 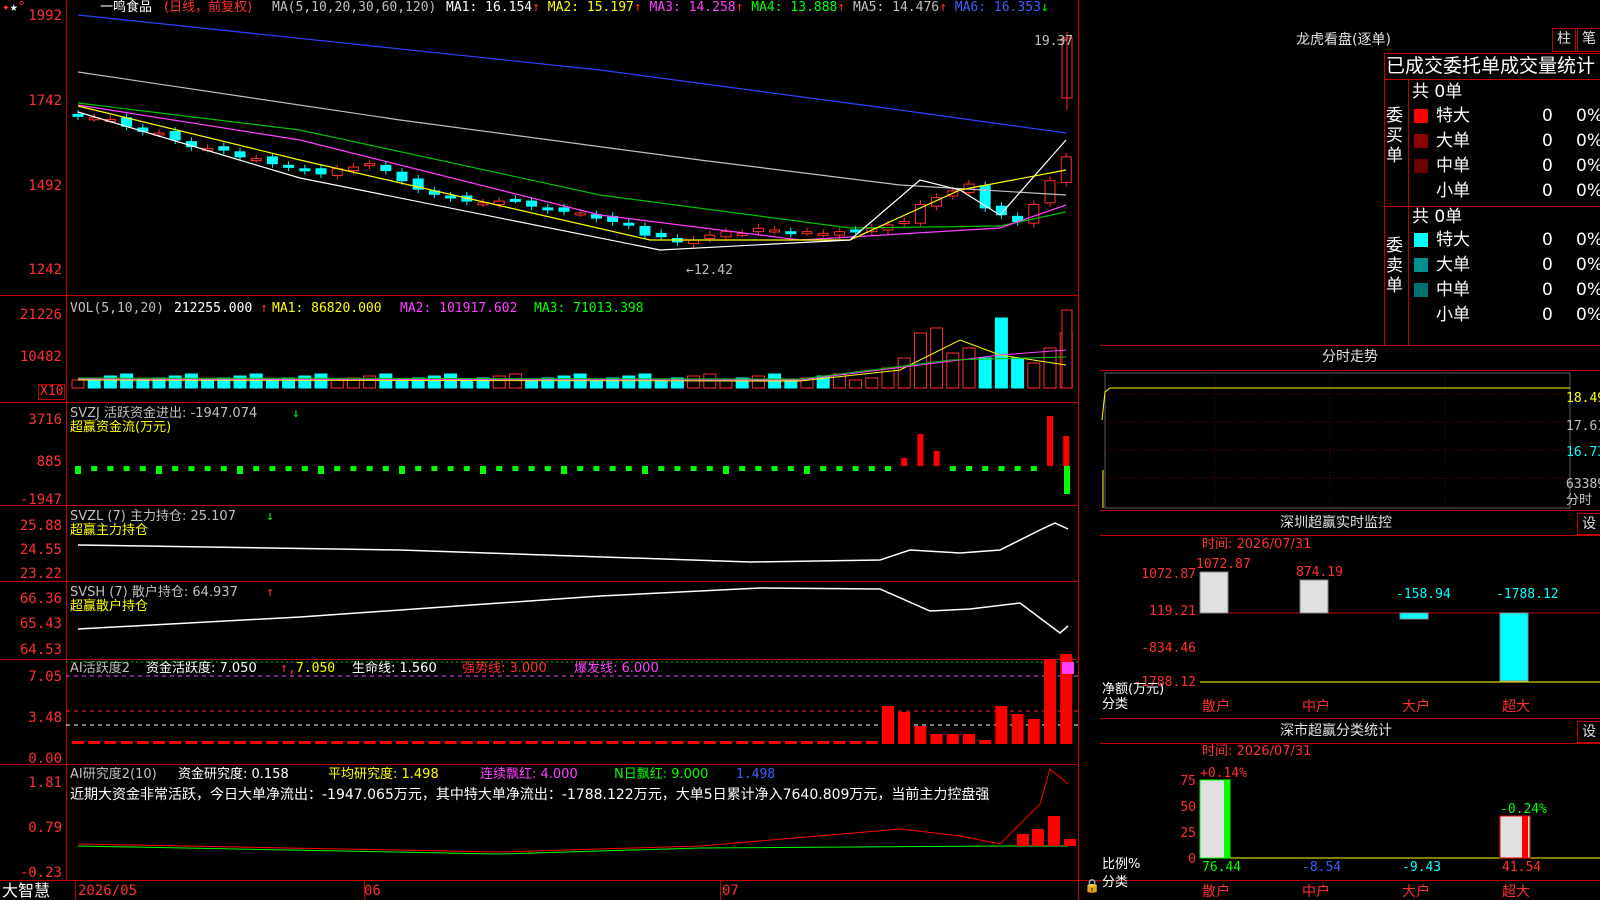 What do you see at coordinates (1516, 892) in the screenshot?
I see `sc-category: 超大` at bounding box center [1516, 892].